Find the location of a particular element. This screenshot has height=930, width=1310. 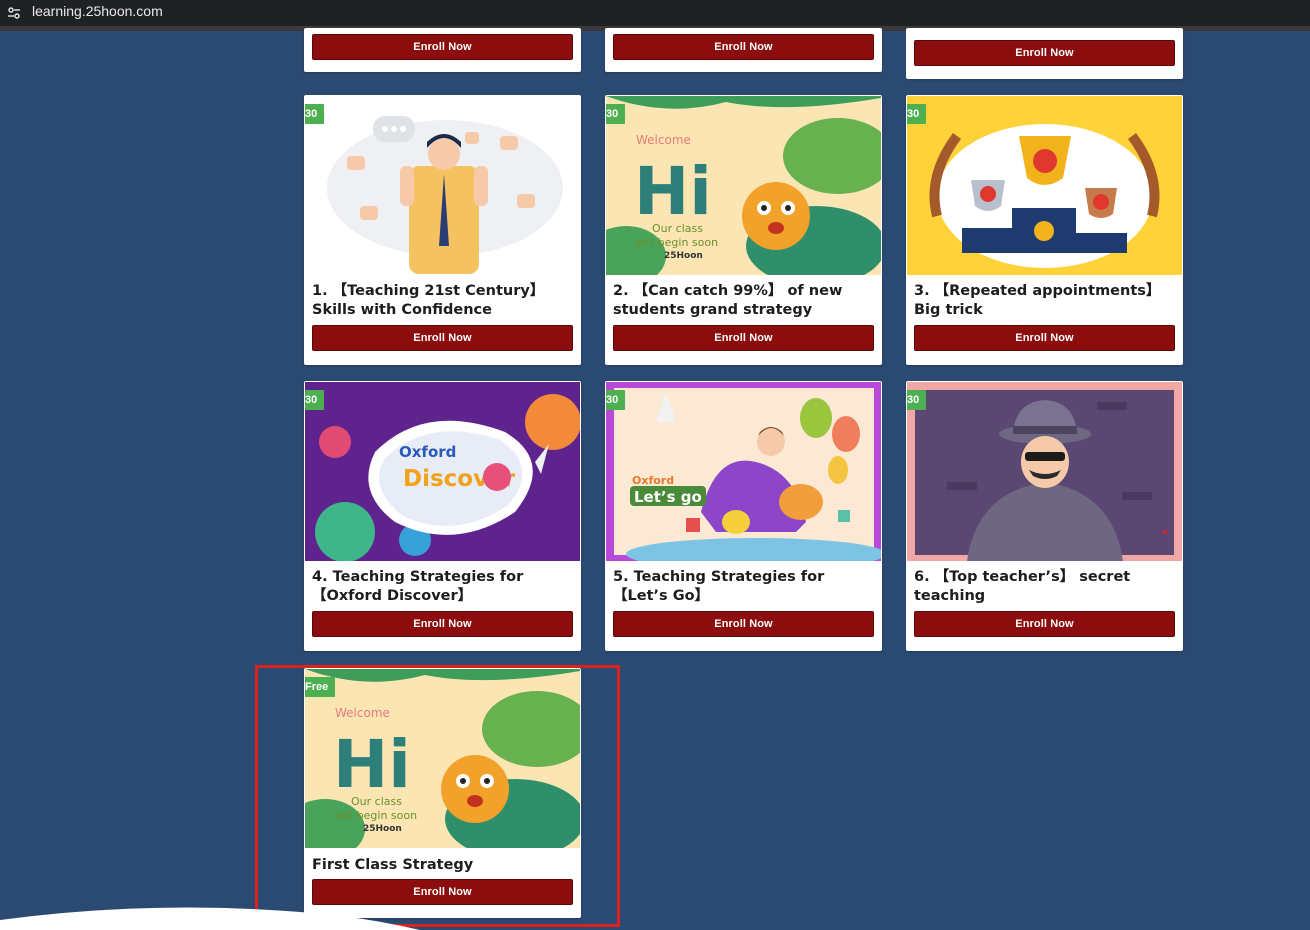

browser-address-bar: learning.25hoon.com is located at coordinates (655, 13).